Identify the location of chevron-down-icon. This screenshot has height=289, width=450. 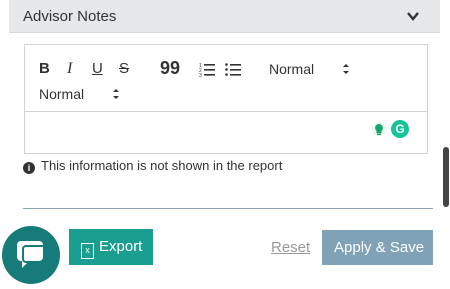
(413, 16).